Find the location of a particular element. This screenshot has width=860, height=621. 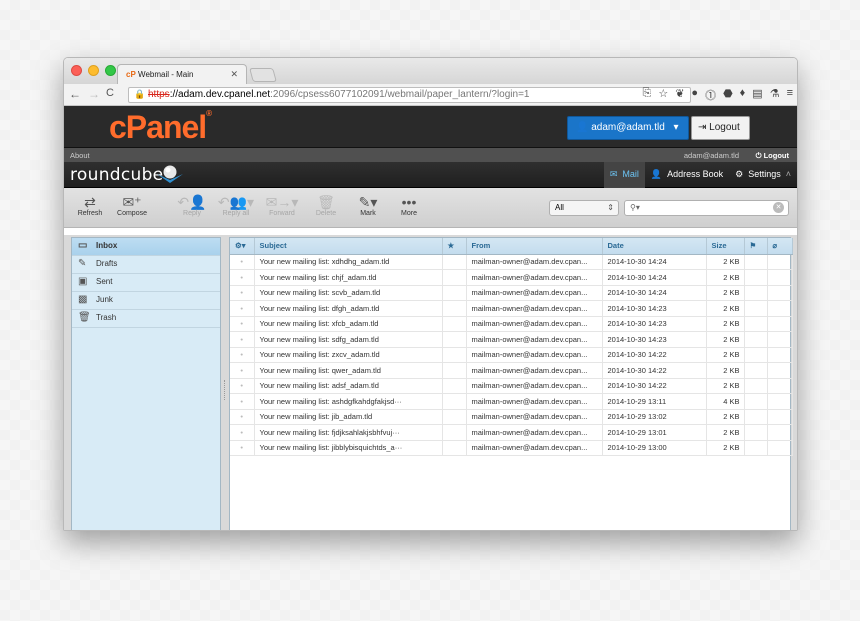

about-link: About is located at coordinates (80, 155).